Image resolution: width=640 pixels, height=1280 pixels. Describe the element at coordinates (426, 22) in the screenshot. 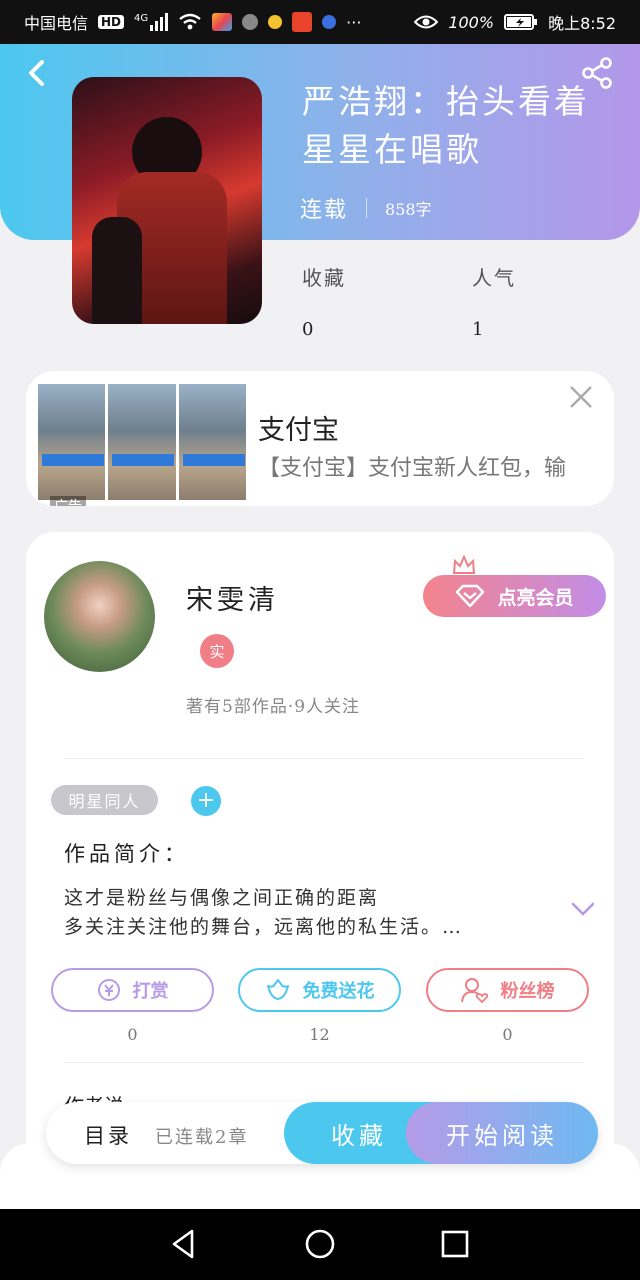

I see `eye-icon` at that location.